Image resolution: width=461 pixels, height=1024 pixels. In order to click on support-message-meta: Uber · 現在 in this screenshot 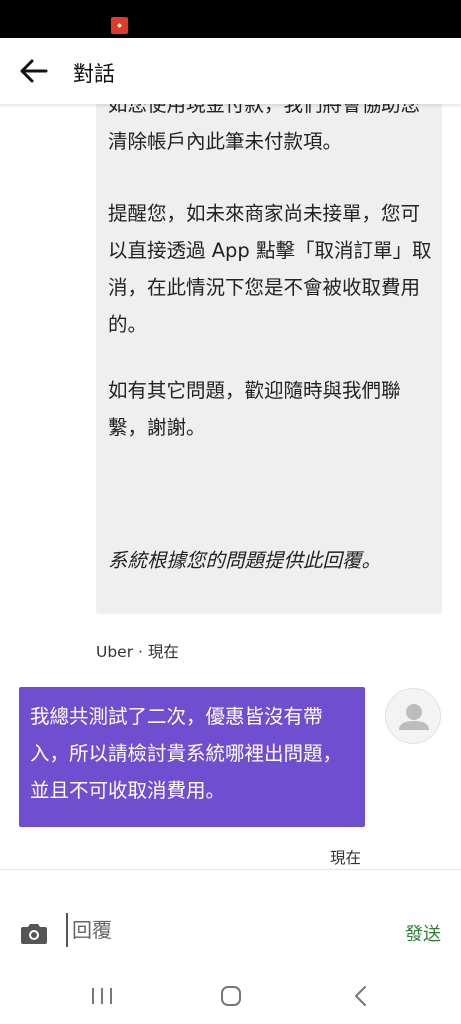, I will do `click(137, 651)`.